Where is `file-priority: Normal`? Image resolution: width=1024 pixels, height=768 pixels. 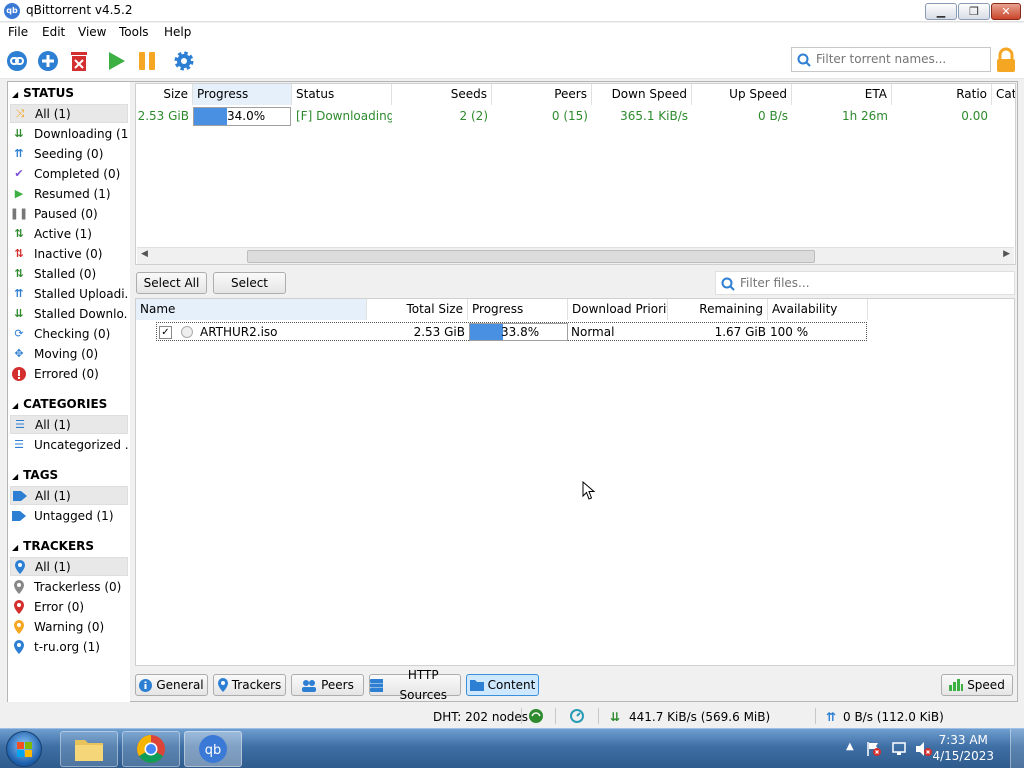 file-priority: Normal is located at coordinates (619, 332).